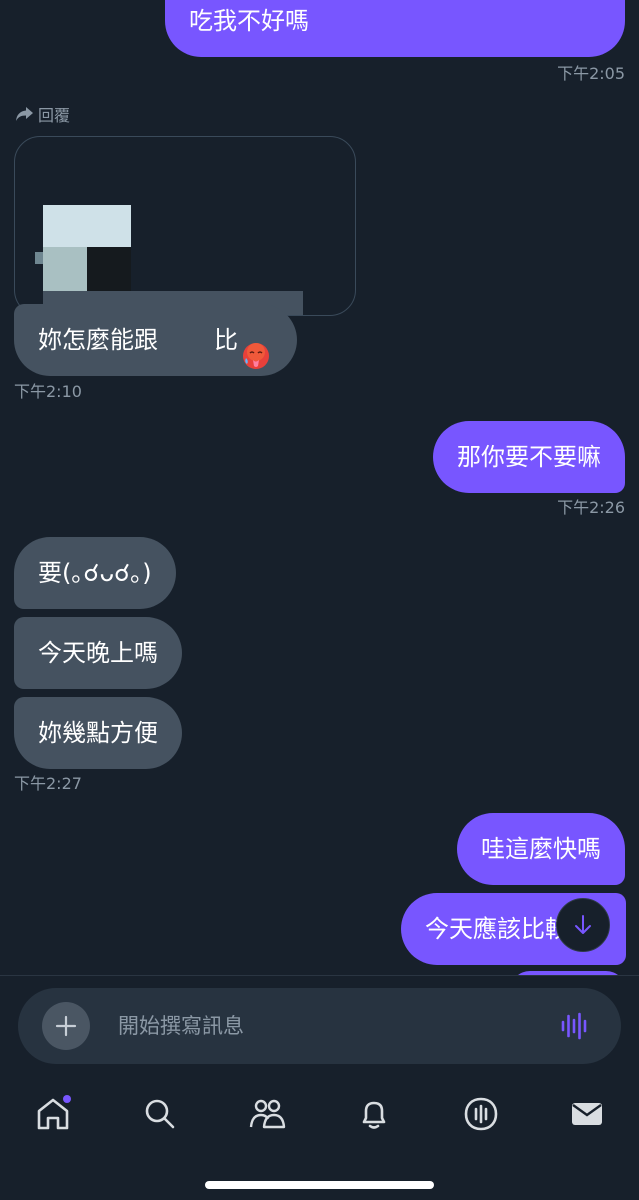  I want to click on nav-messages, so click(587, 1114).